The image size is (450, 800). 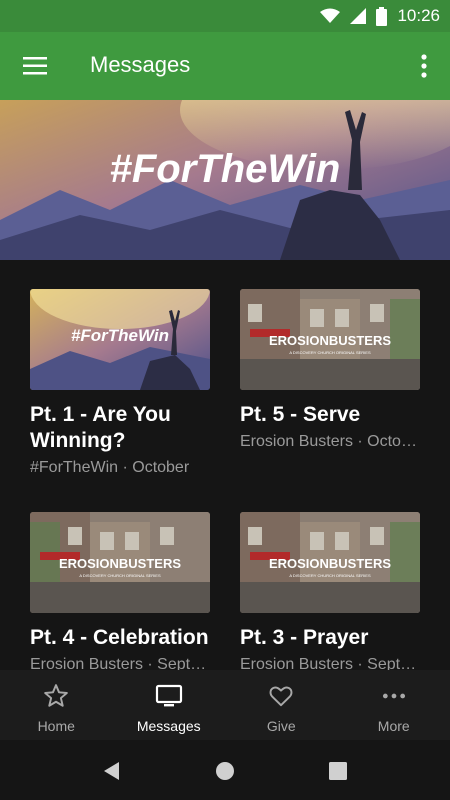 What do you see at coordinates (300, 414) in the screenshot?
I see `message-title: Pt. 5 - Serve` at bounding box center [300, 414].